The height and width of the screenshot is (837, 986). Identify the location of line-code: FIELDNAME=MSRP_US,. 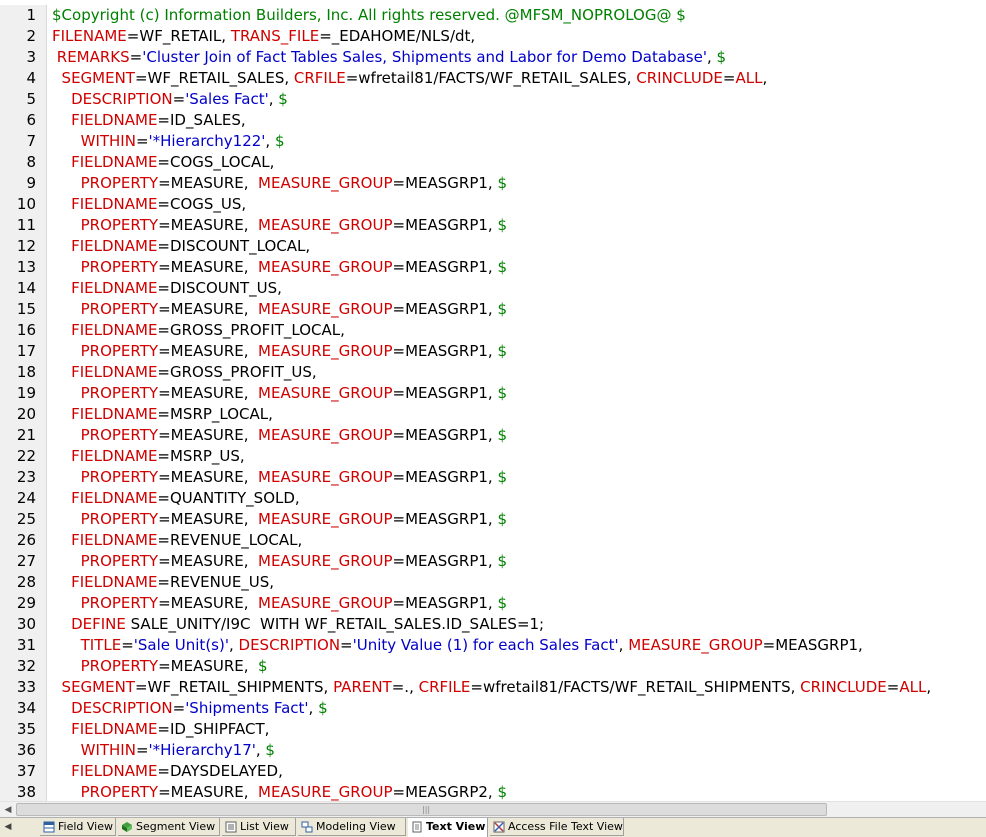
(148, 456).